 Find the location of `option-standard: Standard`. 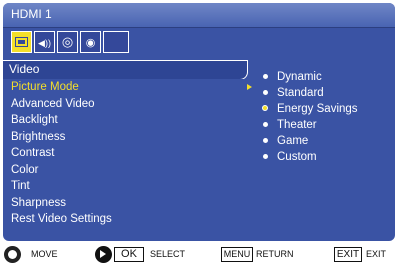

option-standard: Standard is located at coordinates (326, 93).